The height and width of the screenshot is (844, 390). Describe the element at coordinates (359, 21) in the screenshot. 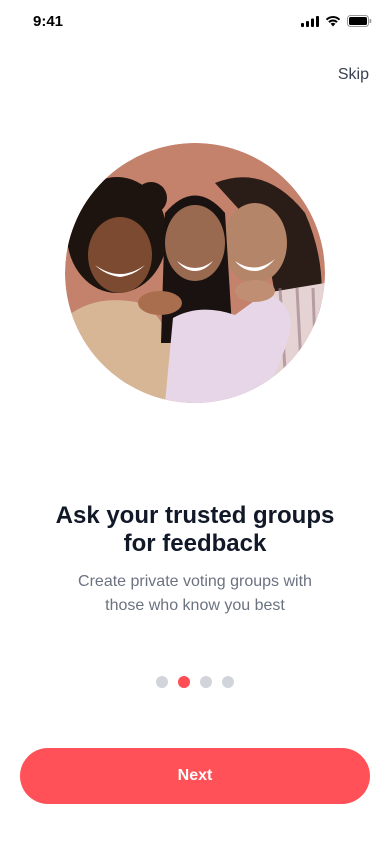

I see `battery-icon` at that location.